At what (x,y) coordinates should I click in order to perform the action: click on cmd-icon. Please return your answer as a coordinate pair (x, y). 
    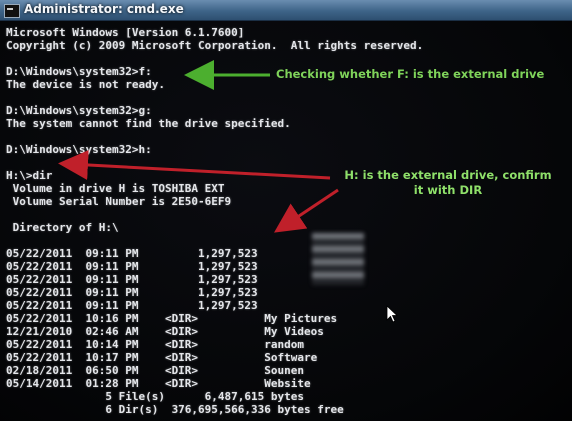
    Looking at the image, I should click on (12, 11).